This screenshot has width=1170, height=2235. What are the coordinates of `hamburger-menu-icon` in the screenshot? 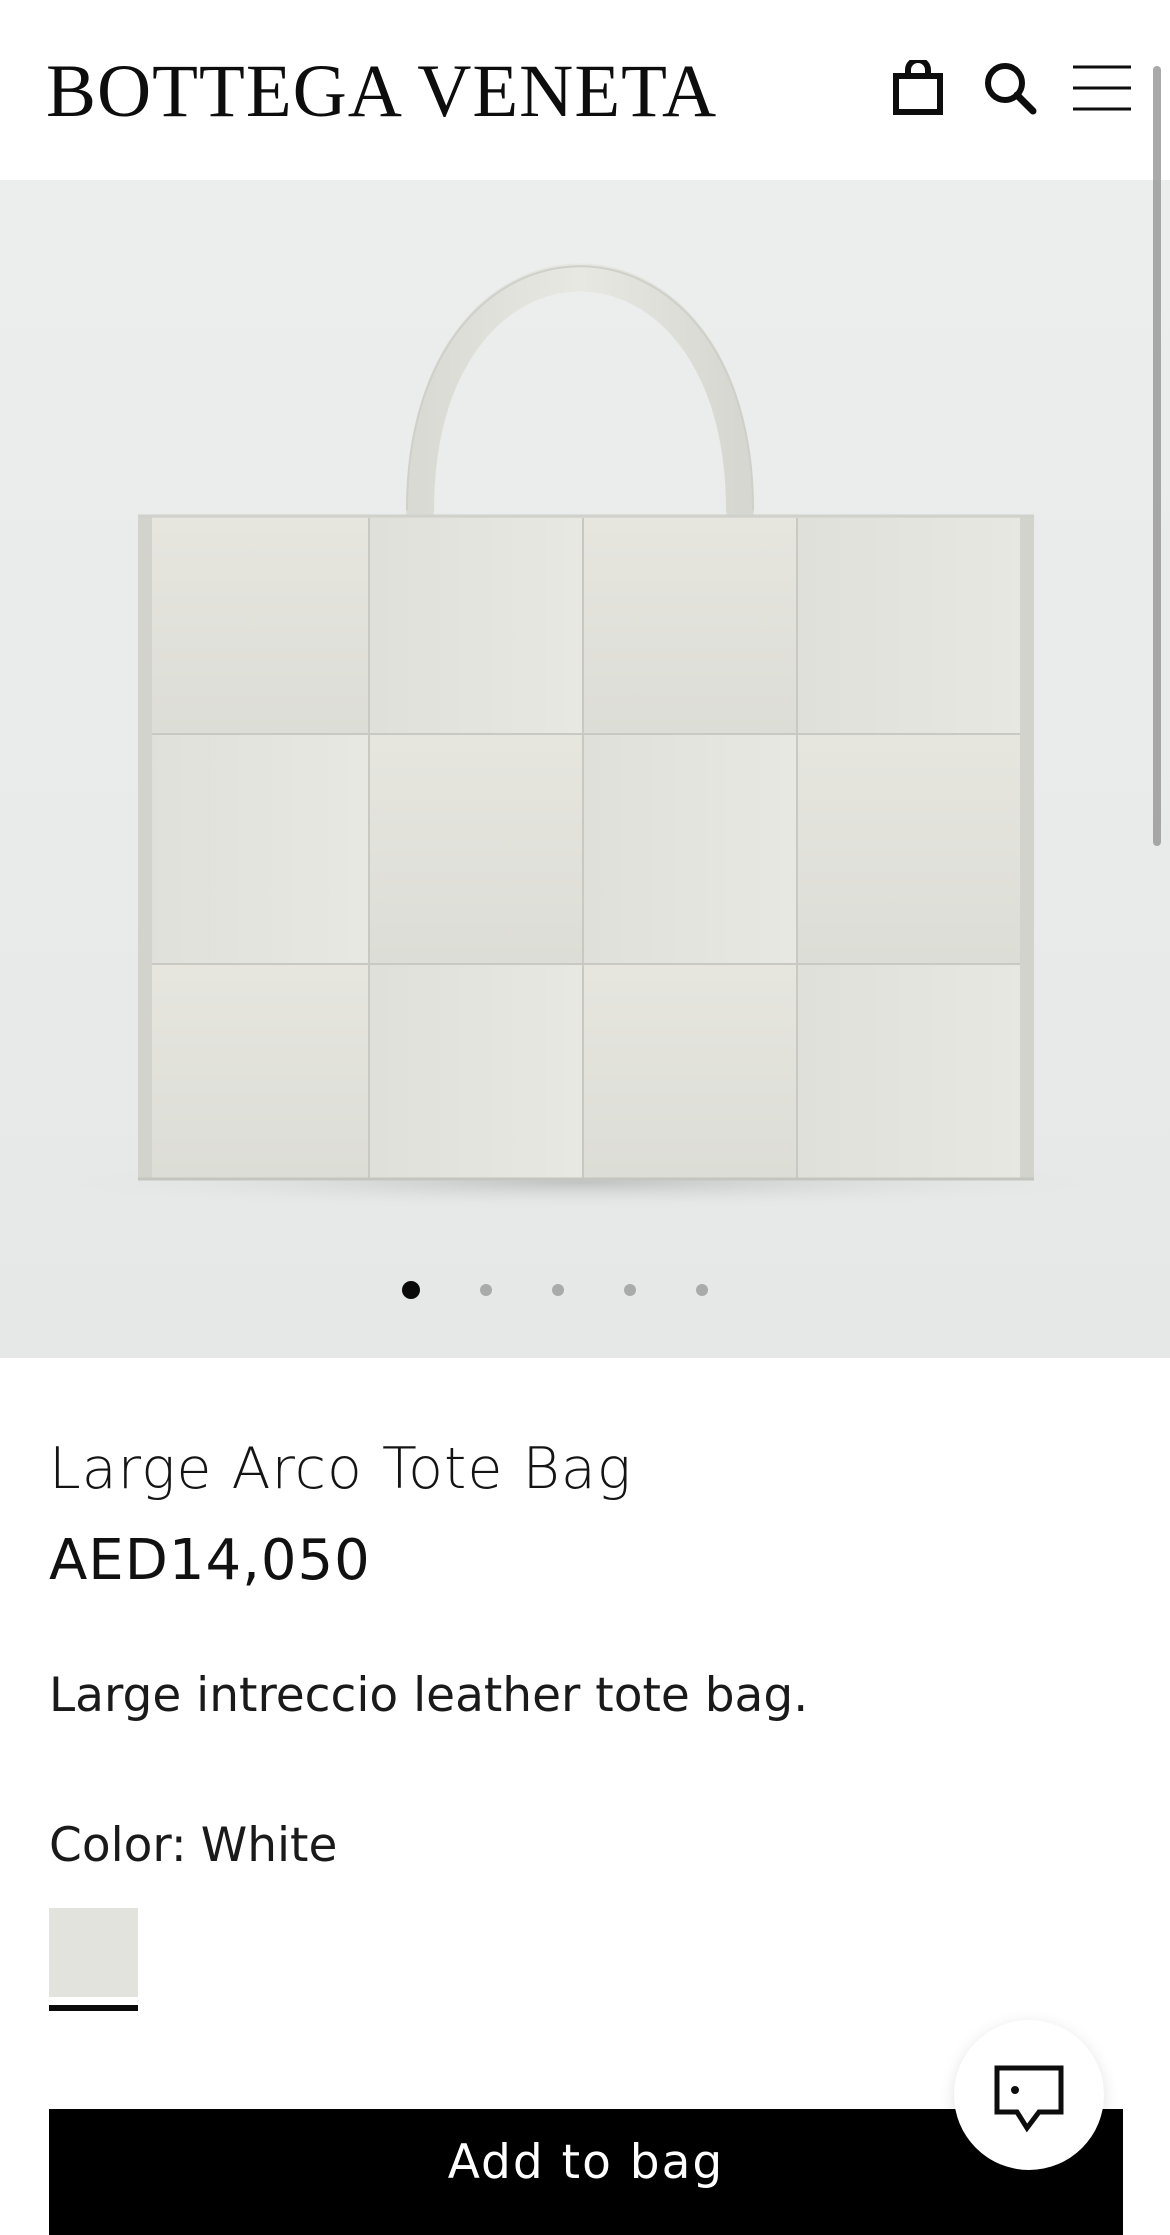 It's located at (1102, 88).